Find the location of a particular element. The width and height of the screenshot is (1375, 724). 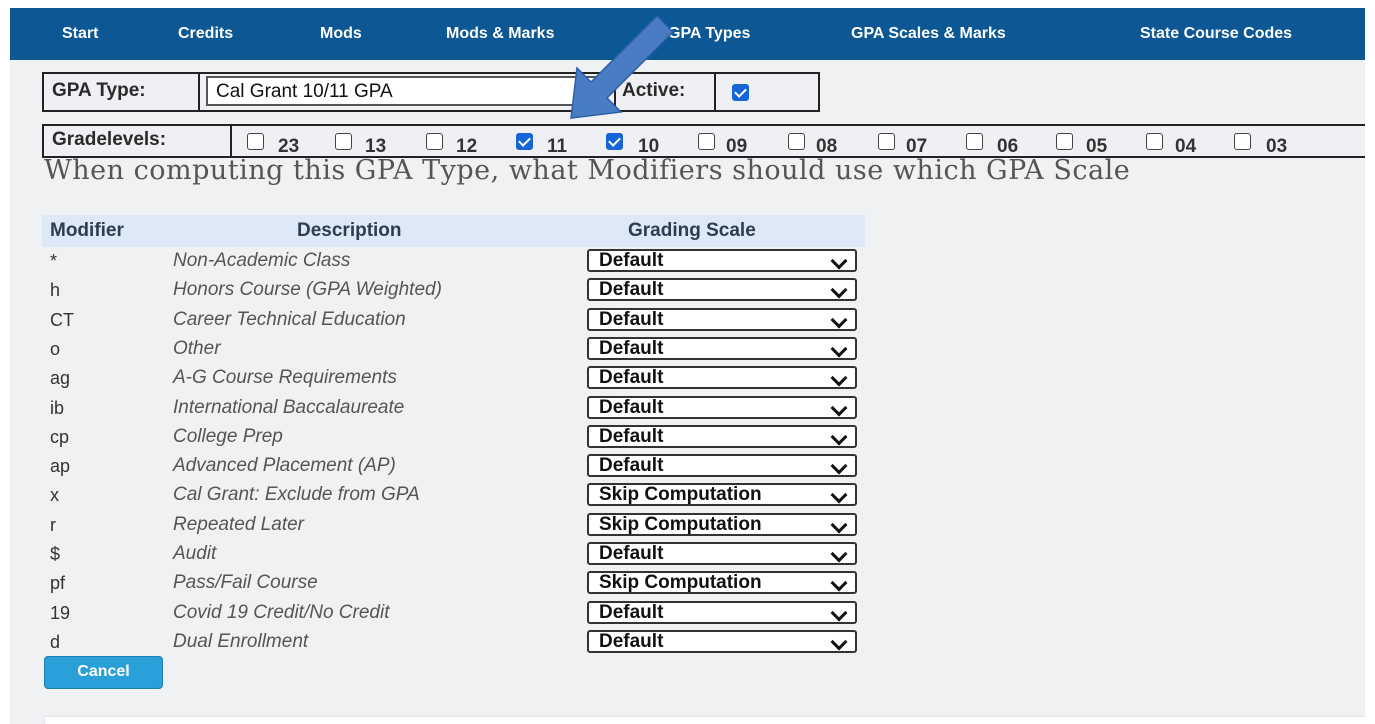

row-description: Career Technical Education is located at coordinates (289, 319).